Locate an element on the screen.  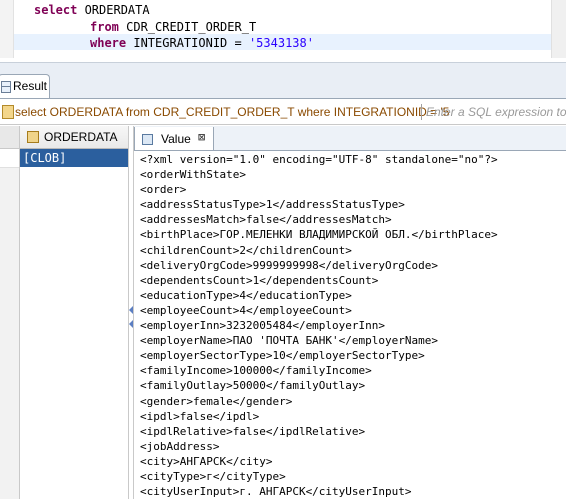
value-text-line: <familyIncome>100000</familyIncome> is located at coordinates (256, 371).